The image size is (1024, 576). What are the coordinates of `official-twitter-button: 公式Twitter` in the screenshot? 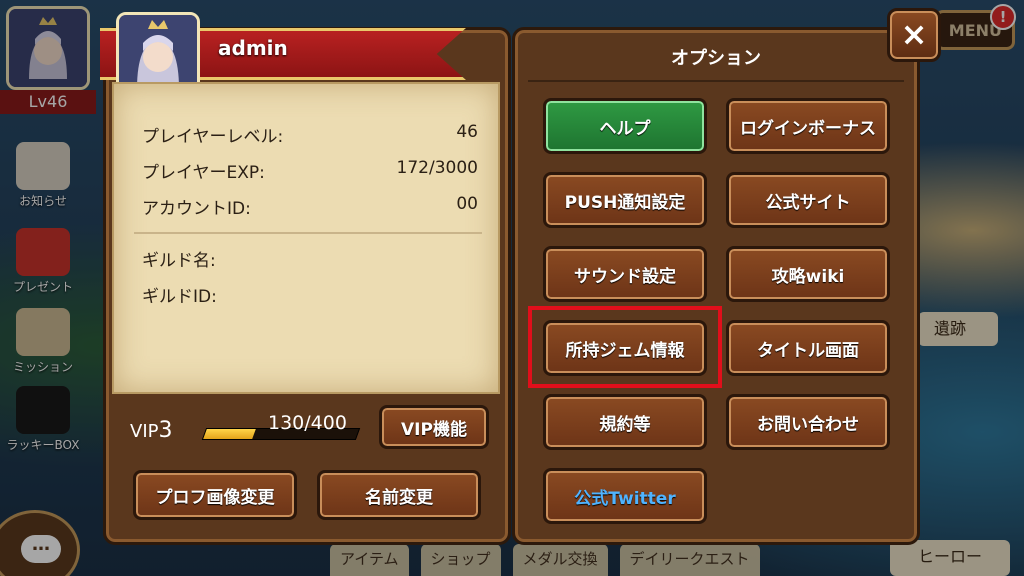 It's located at (625, 496).